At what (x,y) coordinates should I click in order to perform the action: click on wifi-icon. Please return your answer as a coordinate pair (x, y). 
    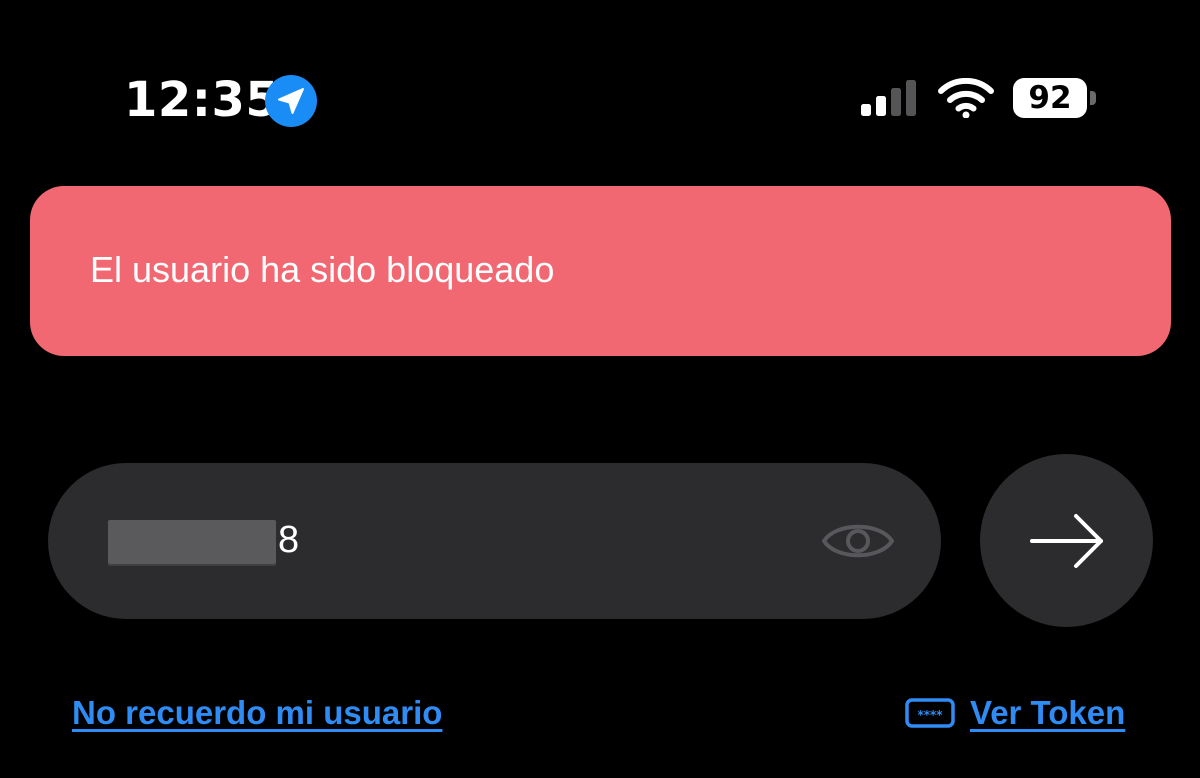
    Looking at the image, I should click on (966, 98).